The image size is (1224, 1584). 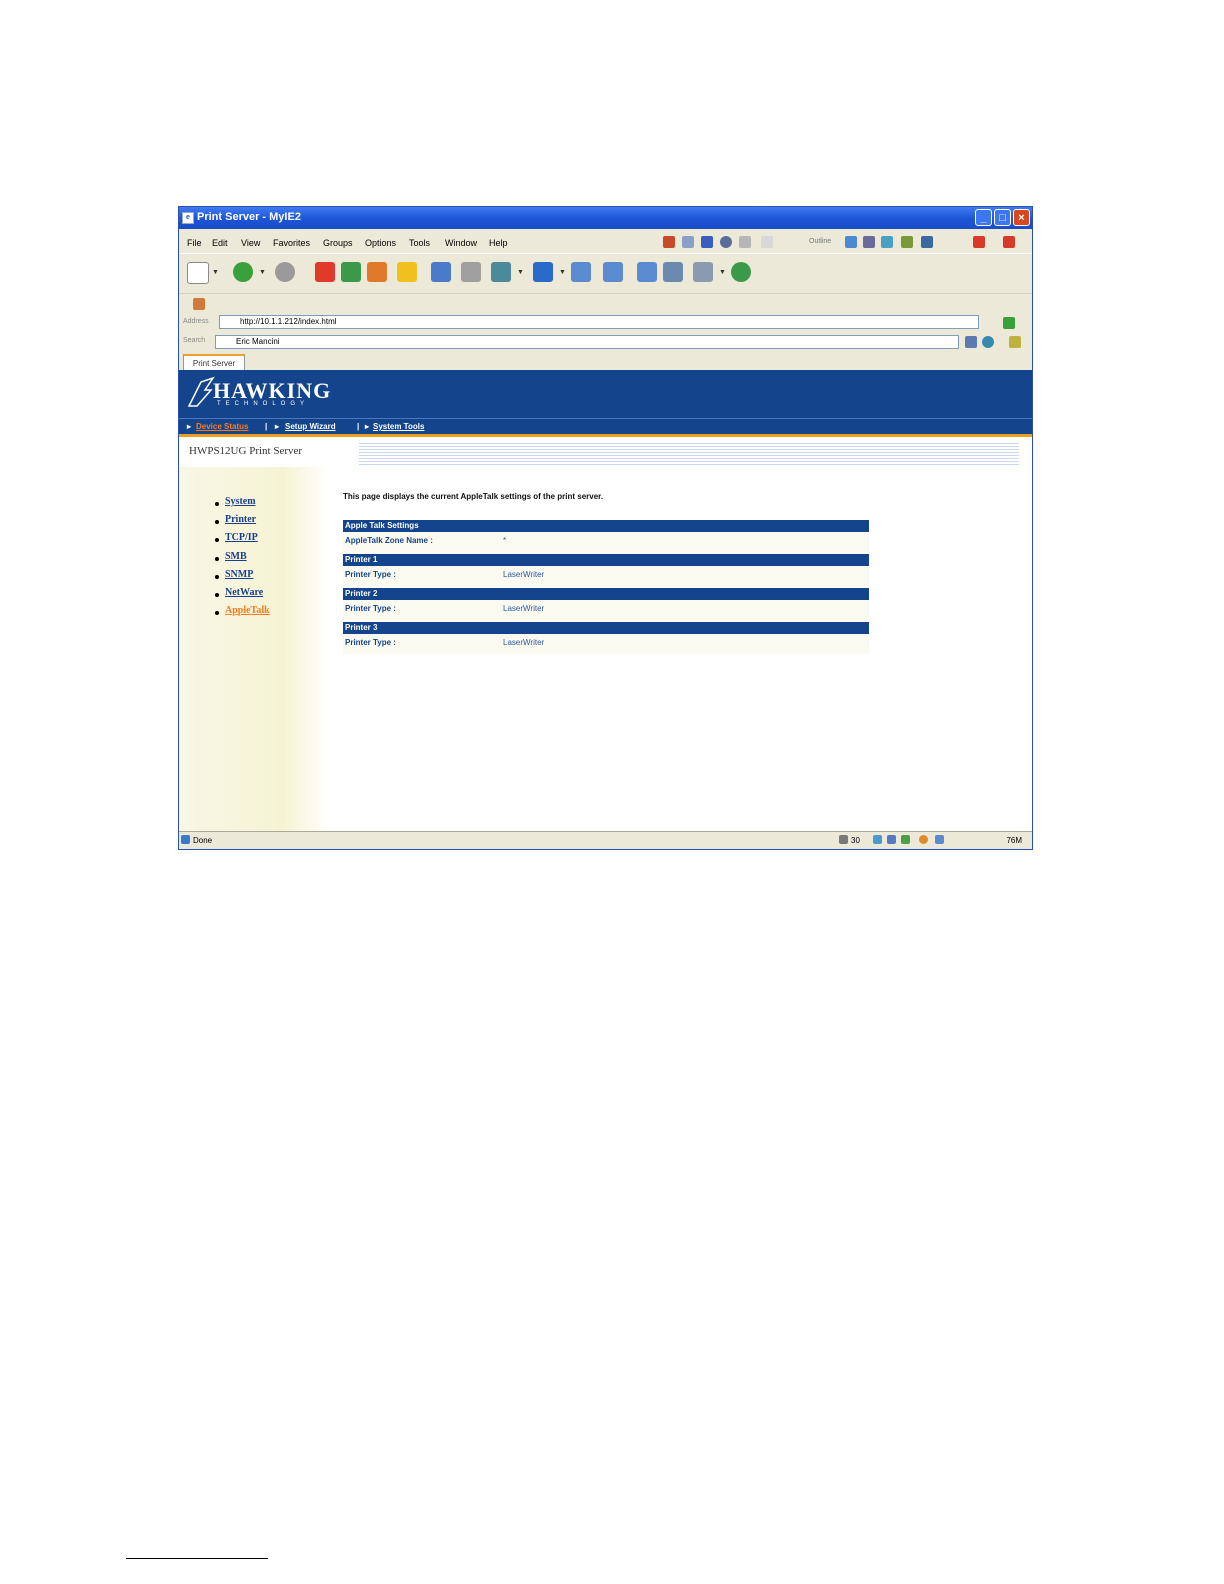 I want to click on status-text: Done, so click(x=203, y=840).